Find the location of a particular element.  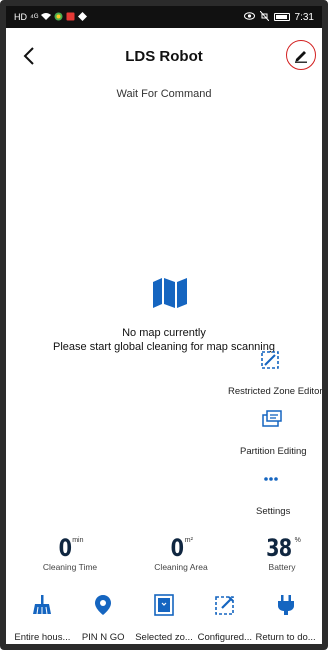

pin-n-go-button: PIN N GO is located at coordinates (103, 615).